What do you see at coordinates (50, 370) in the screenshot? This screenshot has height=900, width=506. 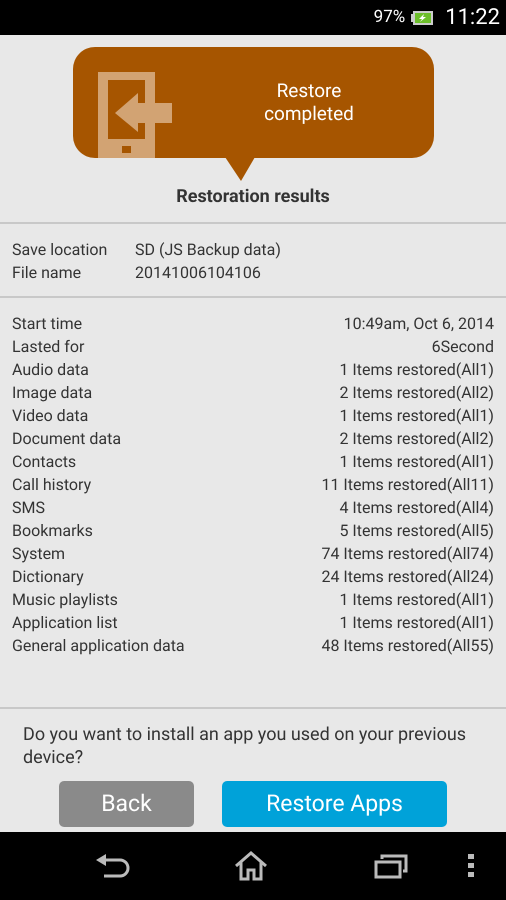 I see `result-label: Audio data` at bounding box center [50, 370].